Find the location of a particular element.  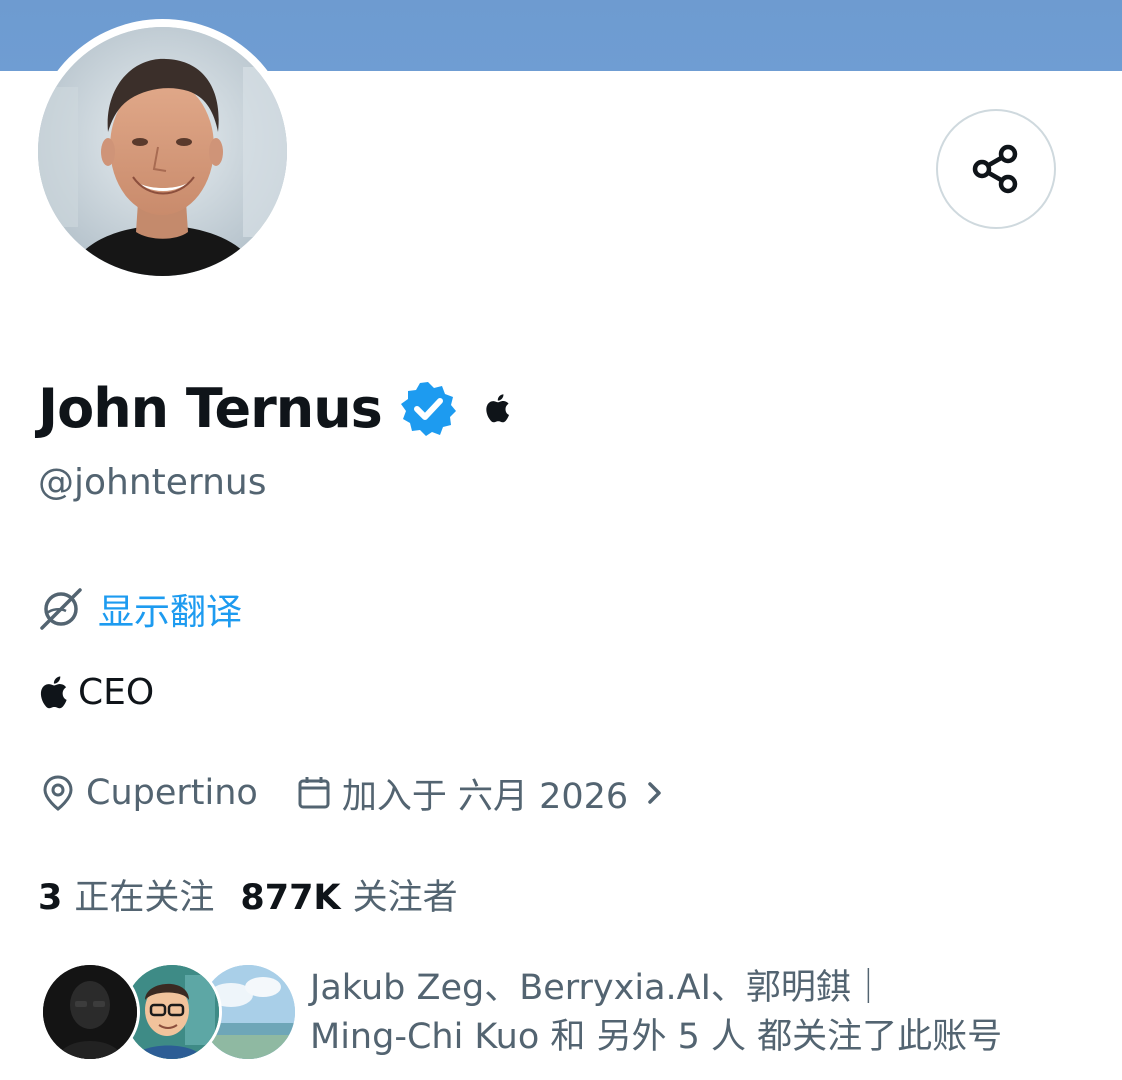

name-row: John Ternus is located at coordinates (274, 408).